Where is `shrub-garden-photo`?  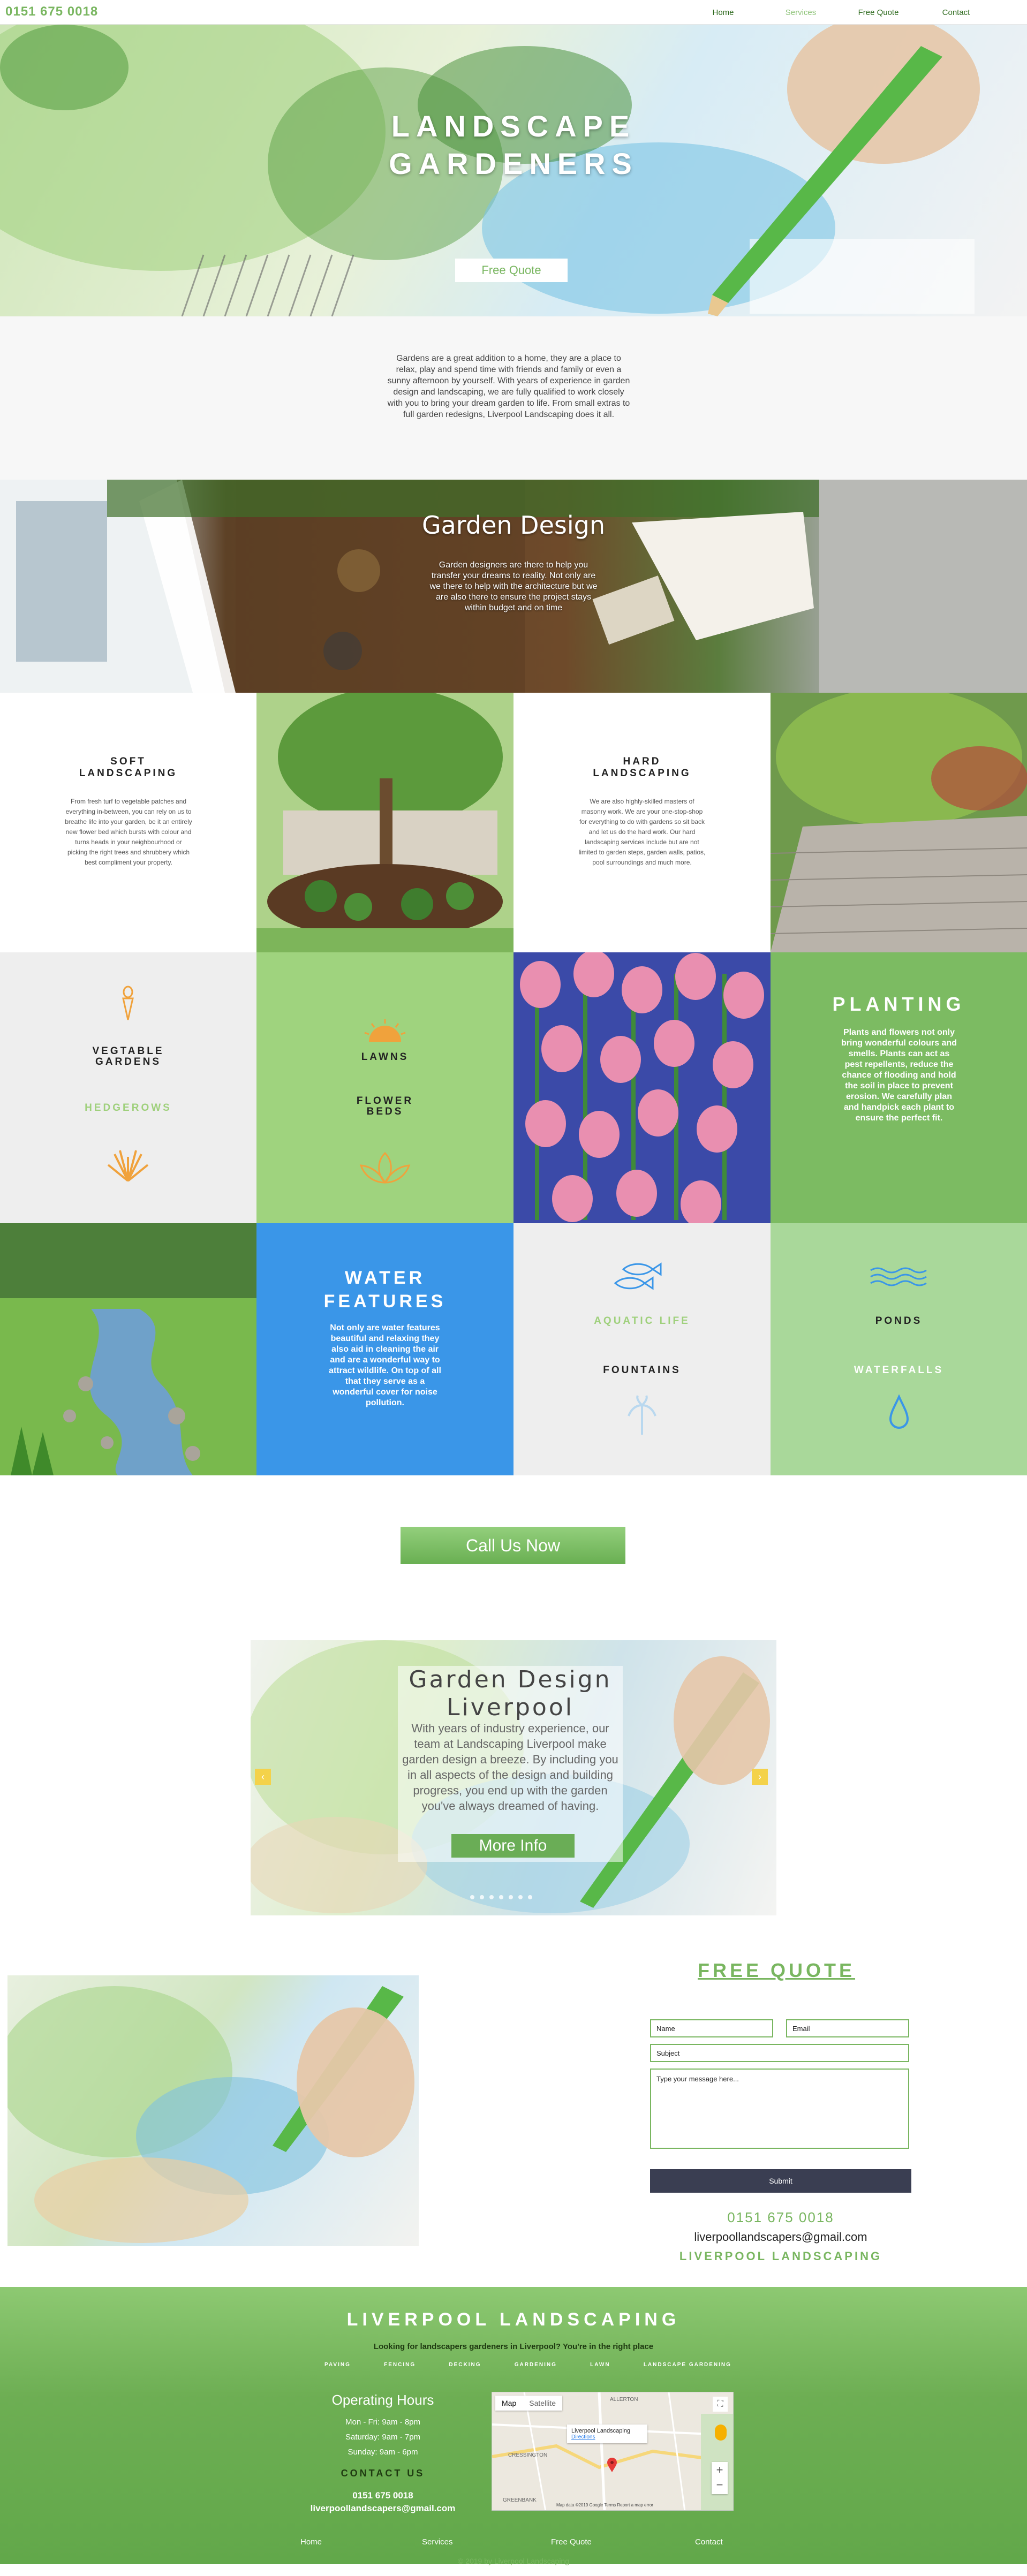
shrub-garden-photo is located at coordinates (385, 822).